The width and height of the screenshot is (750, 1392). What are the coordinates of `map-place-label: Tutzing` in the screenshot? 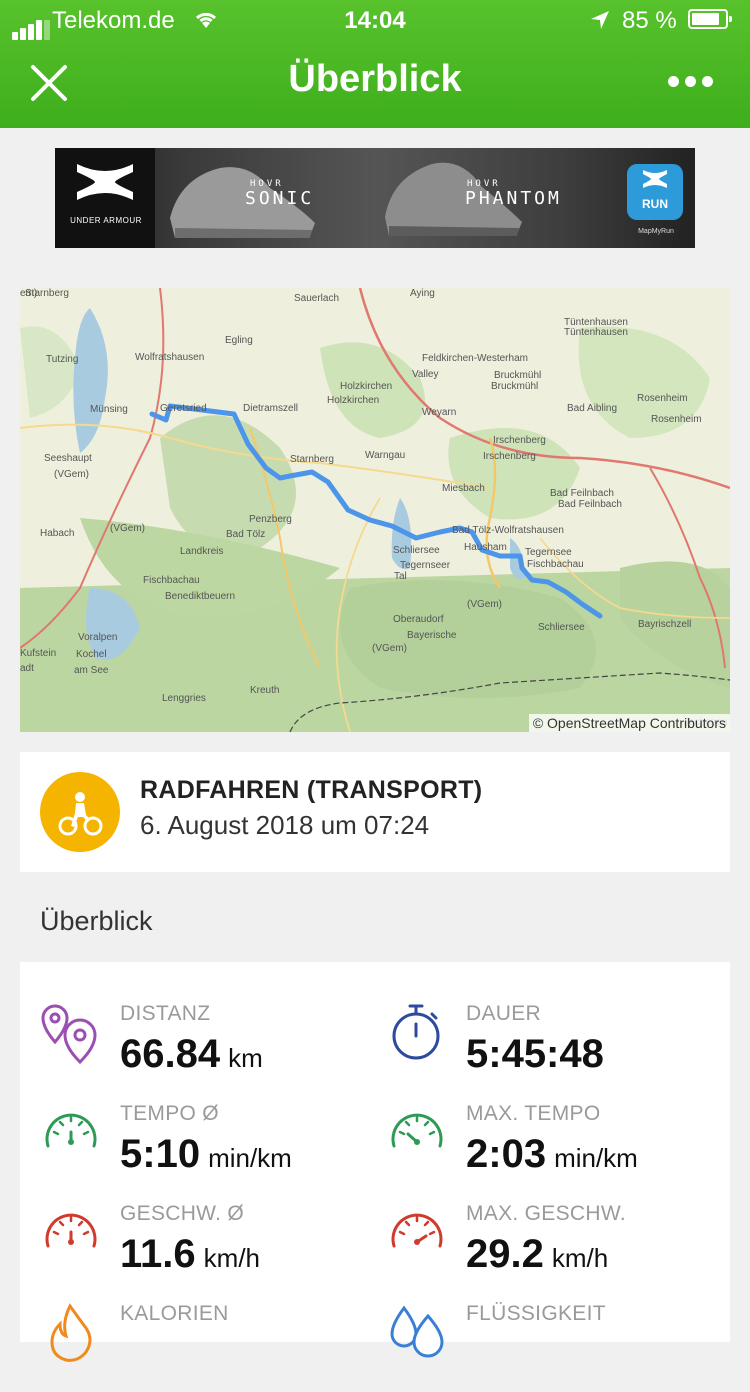 It's located at (62, 359).